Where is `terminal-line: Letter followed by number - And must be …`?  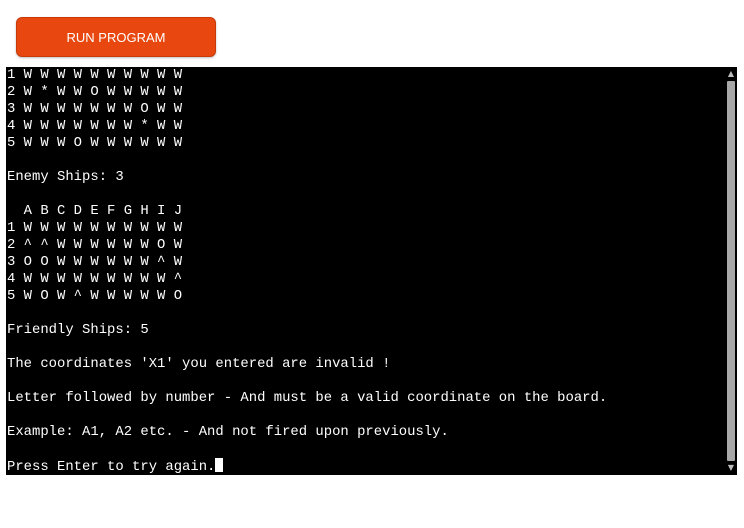
terminal-line: Letter followed by number - And must be … is located at coordinates (307, 398).